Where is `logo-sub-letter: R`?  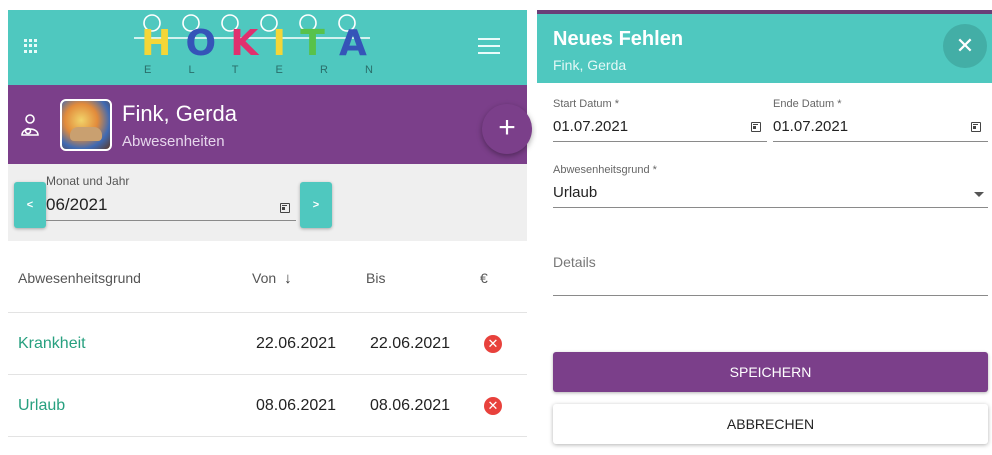
logo-sub-letter: R is located at coordinates (324, 70).